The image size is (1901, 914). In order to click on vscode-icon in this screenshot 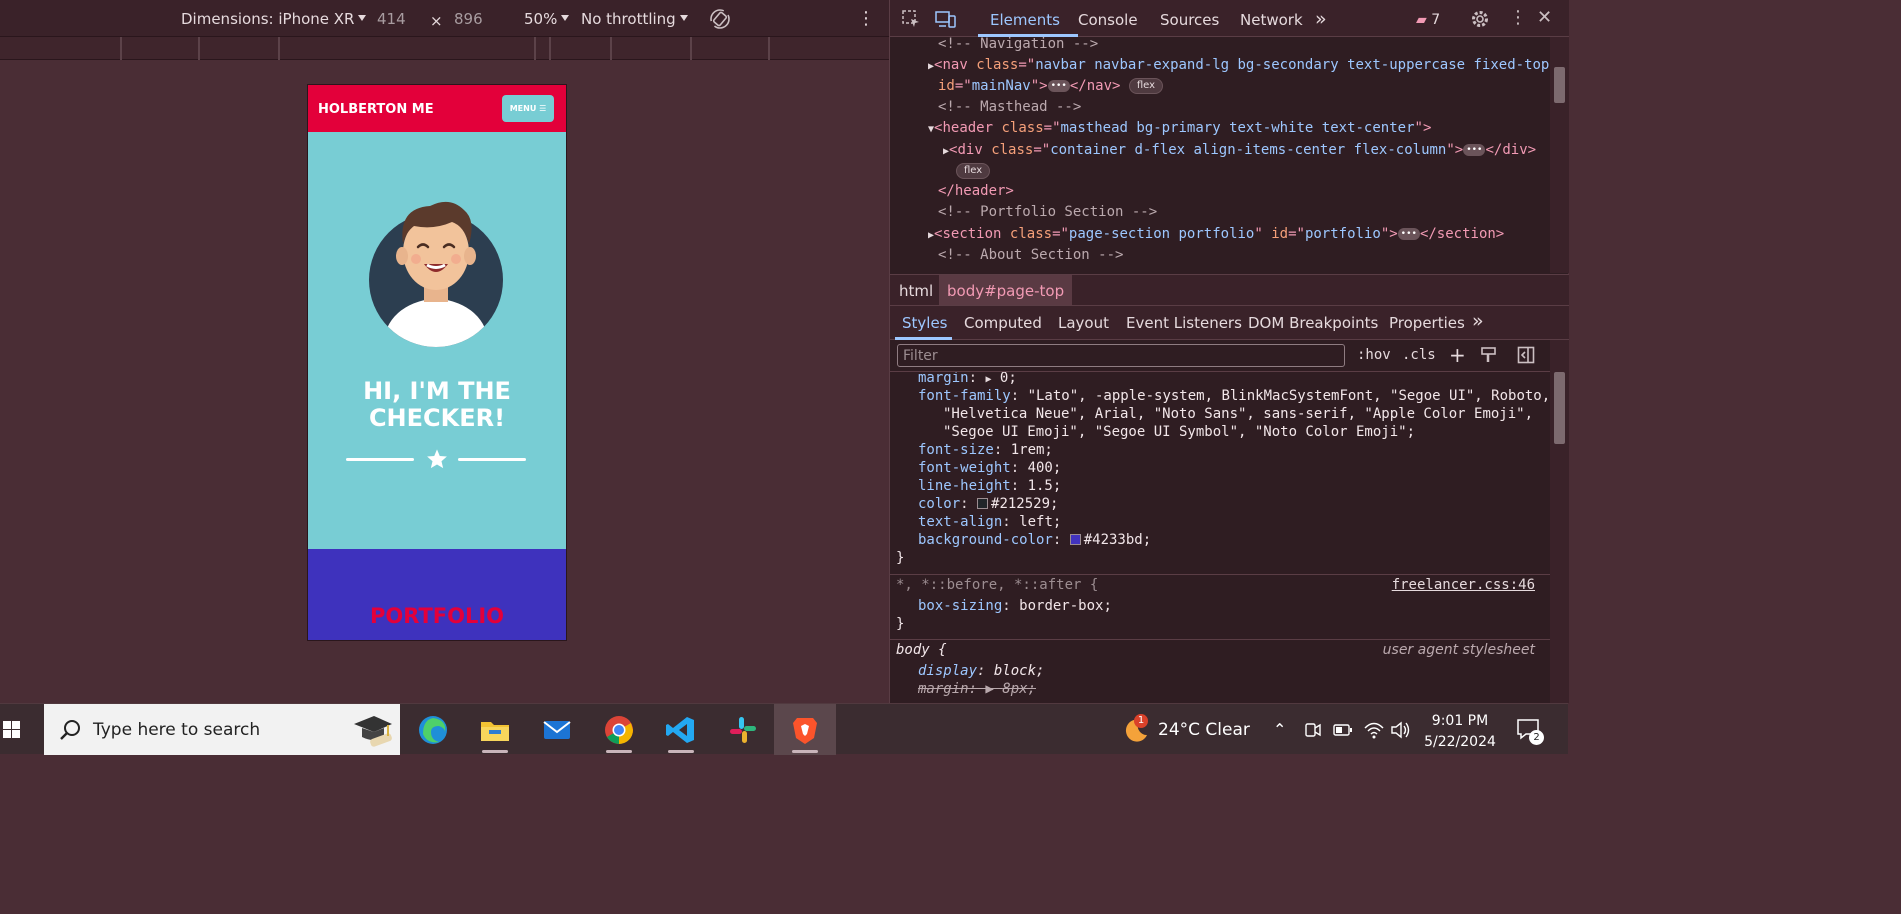, I will do `click(680, 730)`.